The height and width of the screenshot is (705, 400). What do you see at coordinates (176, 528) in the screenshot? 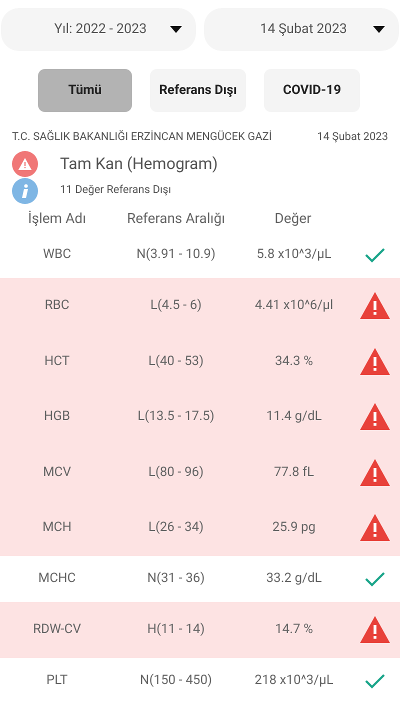
I see `table-cell-text: L(26 - 34)` at bounding box center [176, 528].